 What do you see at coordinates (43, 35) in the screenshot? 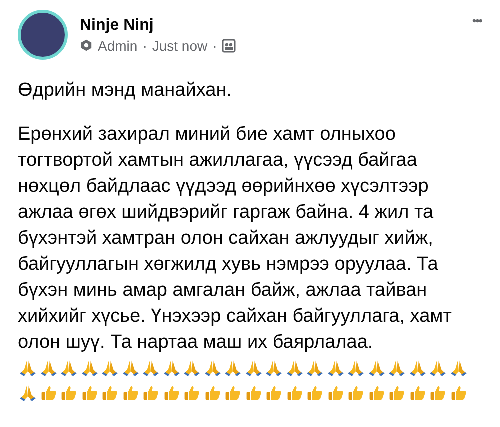
I see `avatar` at bounding box center [43, 35].